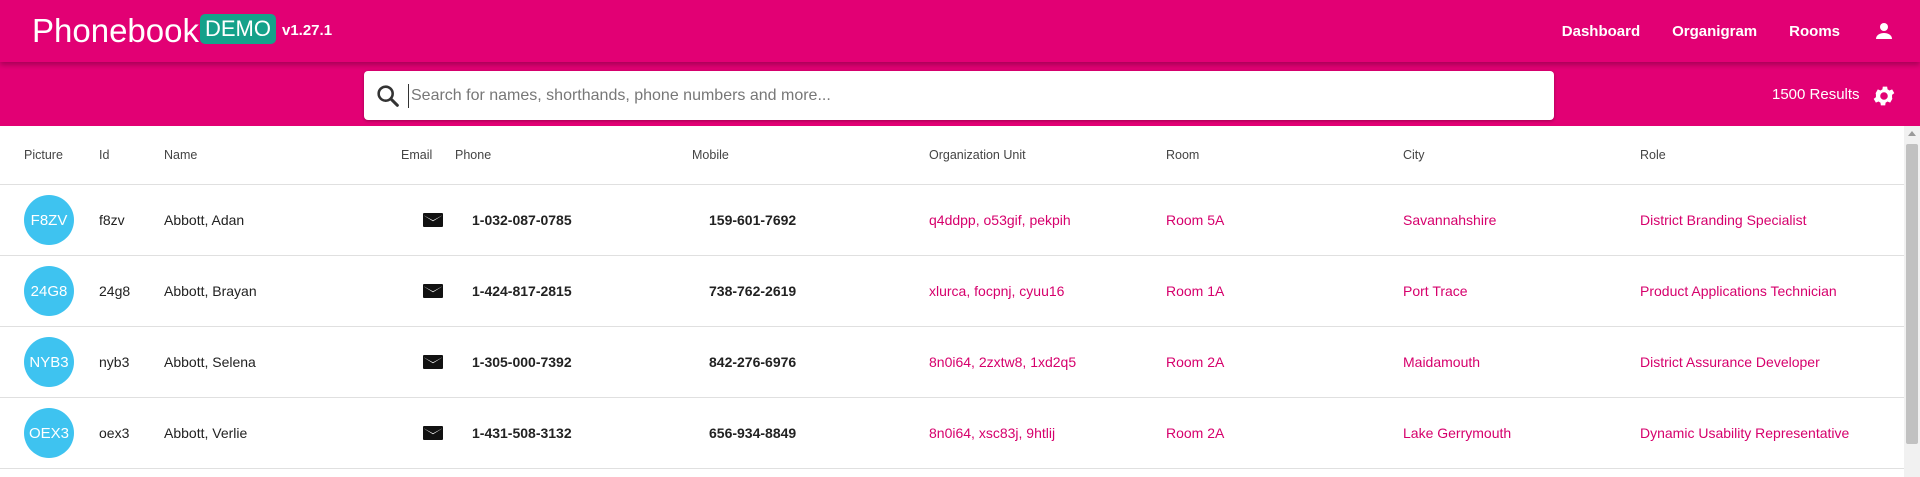  What do you see at coordinates (1053, 362) in the screenshot?
I see `org-unit-link: 1xd2q5` at bounding box center [1053, 362].